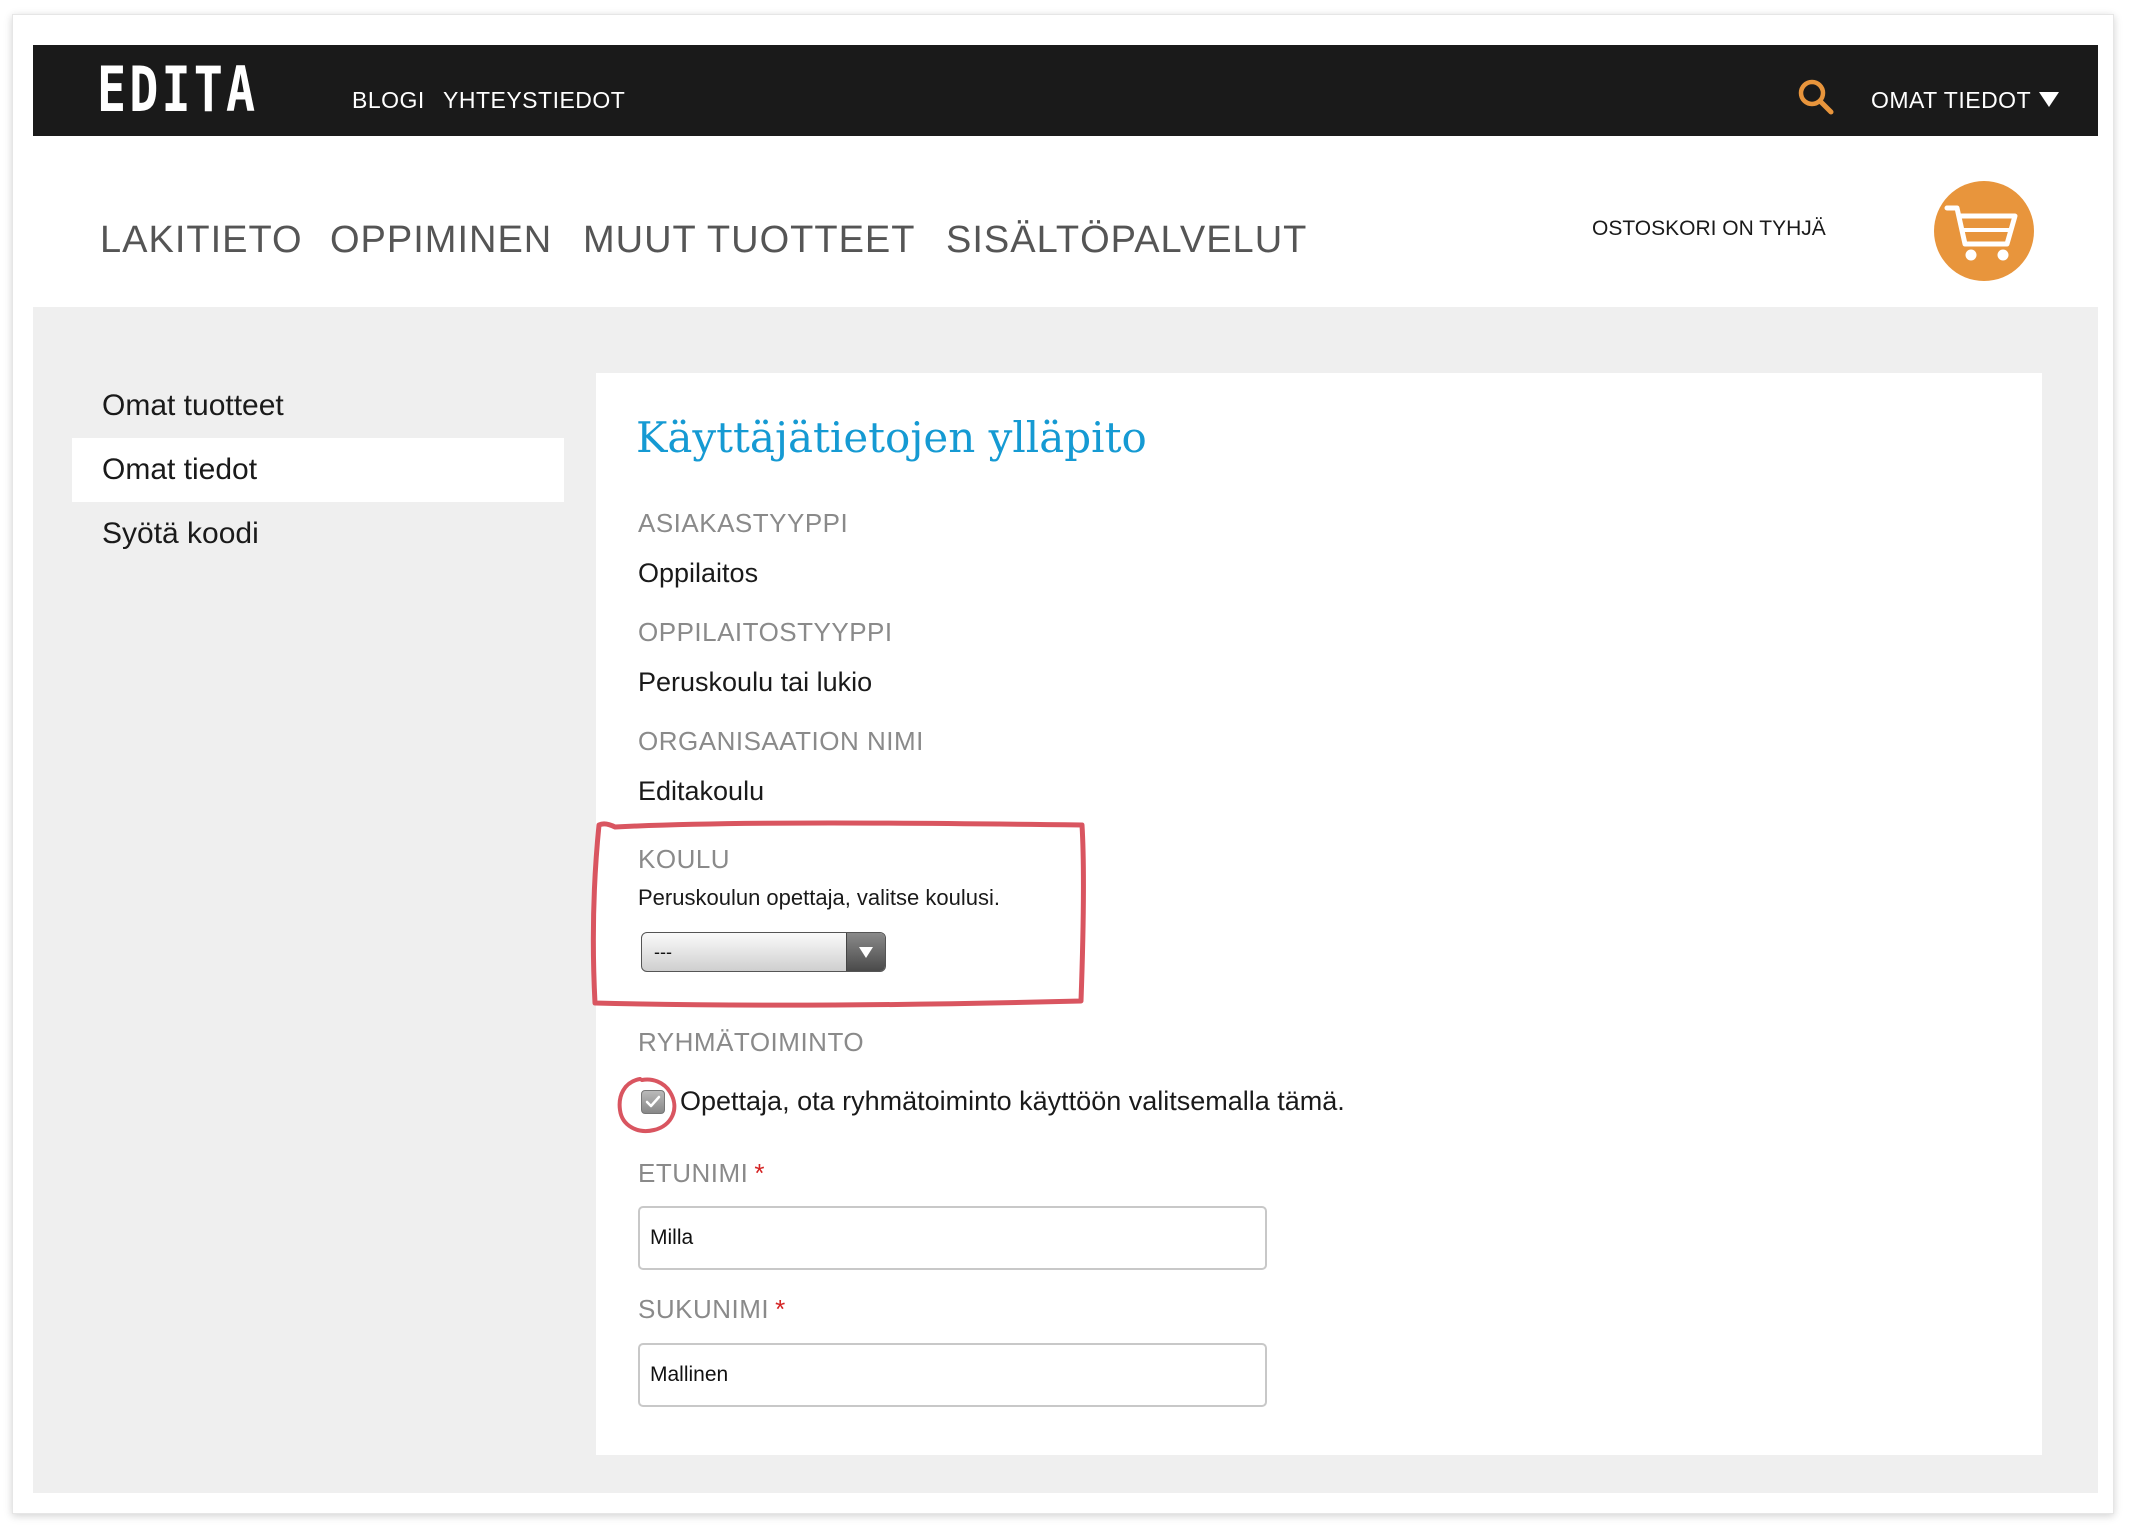 This screenshot has height=1526, width=2129. Describe the element at coordinates (698, 573) in the screenshot. I see `asiakastyyppi-value: Oppilaitos` at that location.